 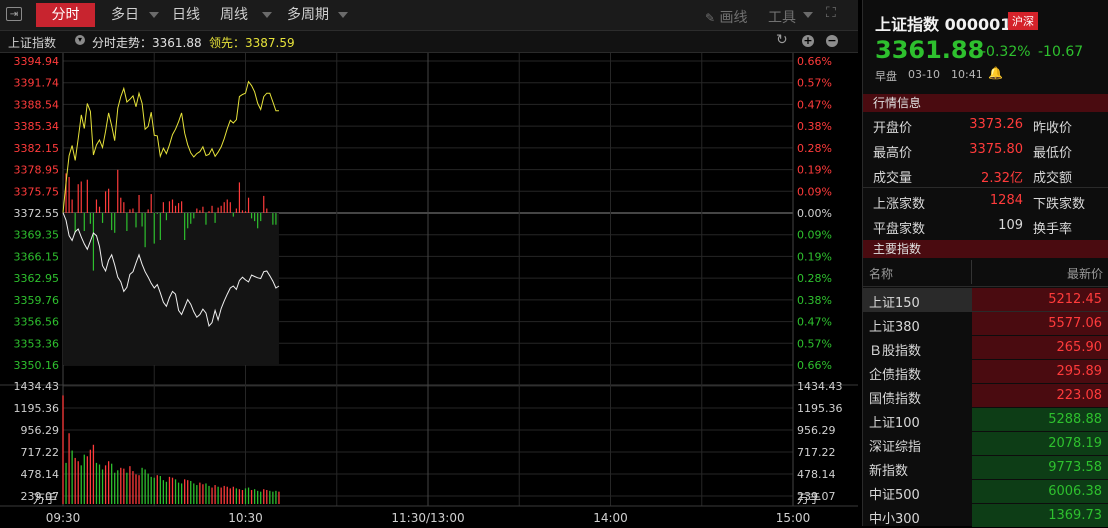 I want to click on tab-intraday: 分时, so click(x=65, y=15).